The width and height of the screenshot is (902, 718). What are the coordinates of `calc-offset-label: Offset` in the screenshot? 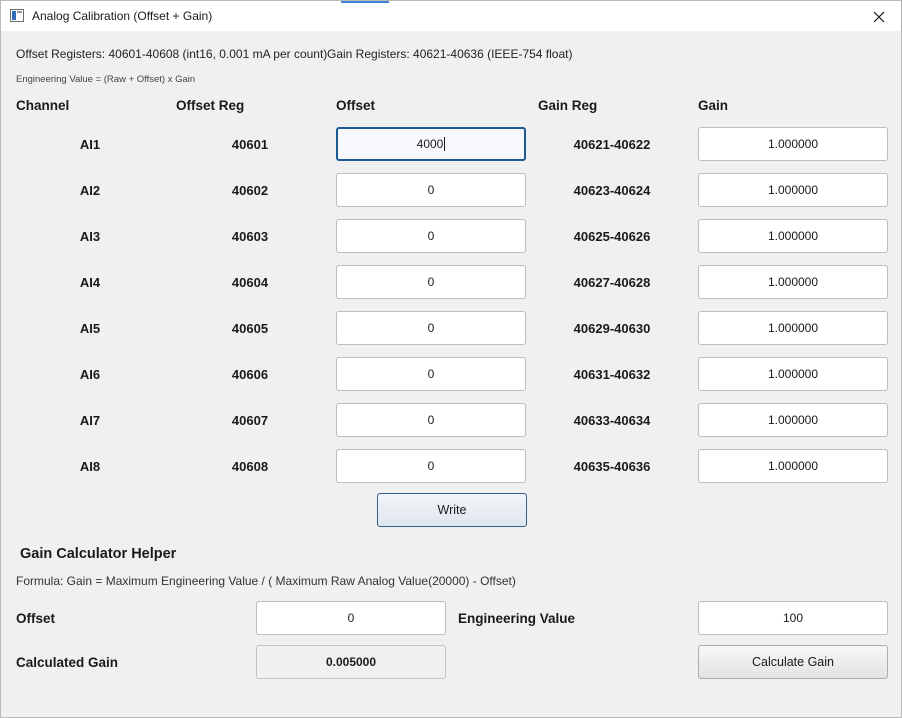 It's located at (36, 618).